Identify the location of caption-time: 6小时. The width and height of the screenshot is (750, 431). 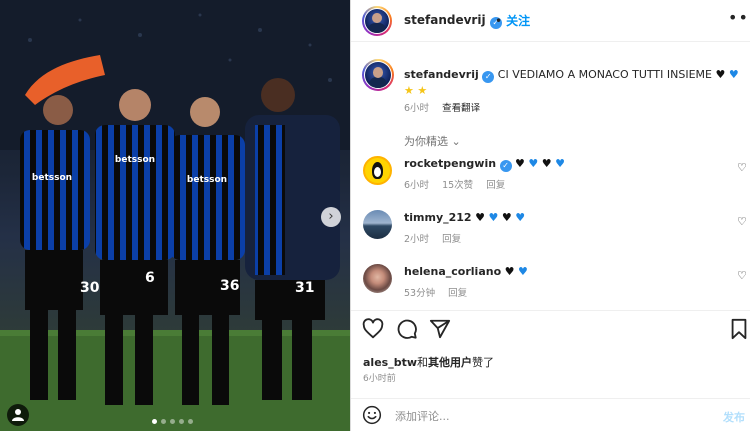
(417, 108).